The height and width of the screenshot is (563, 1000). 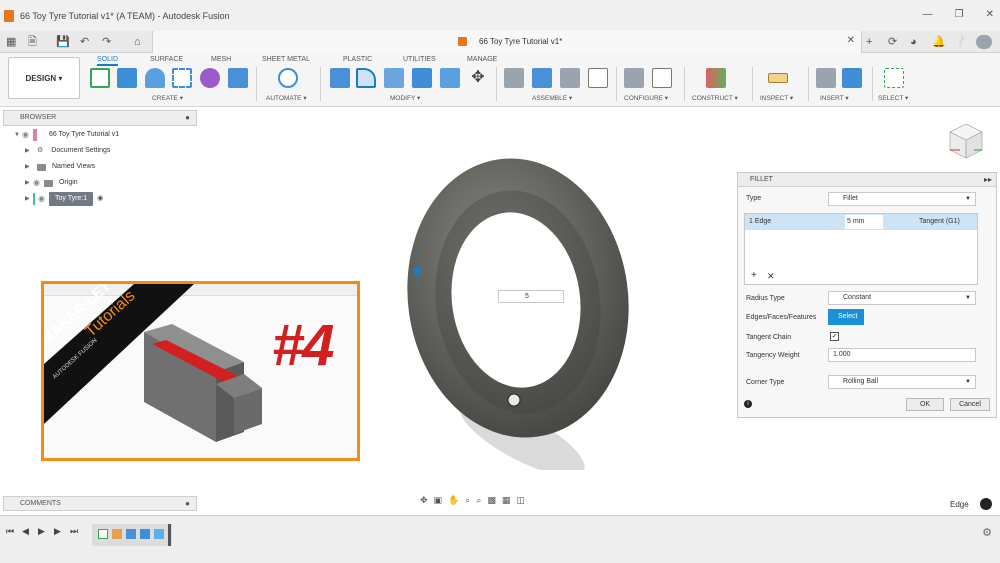 I want to click on insert-derive-icon, so click(x=826, y=78).